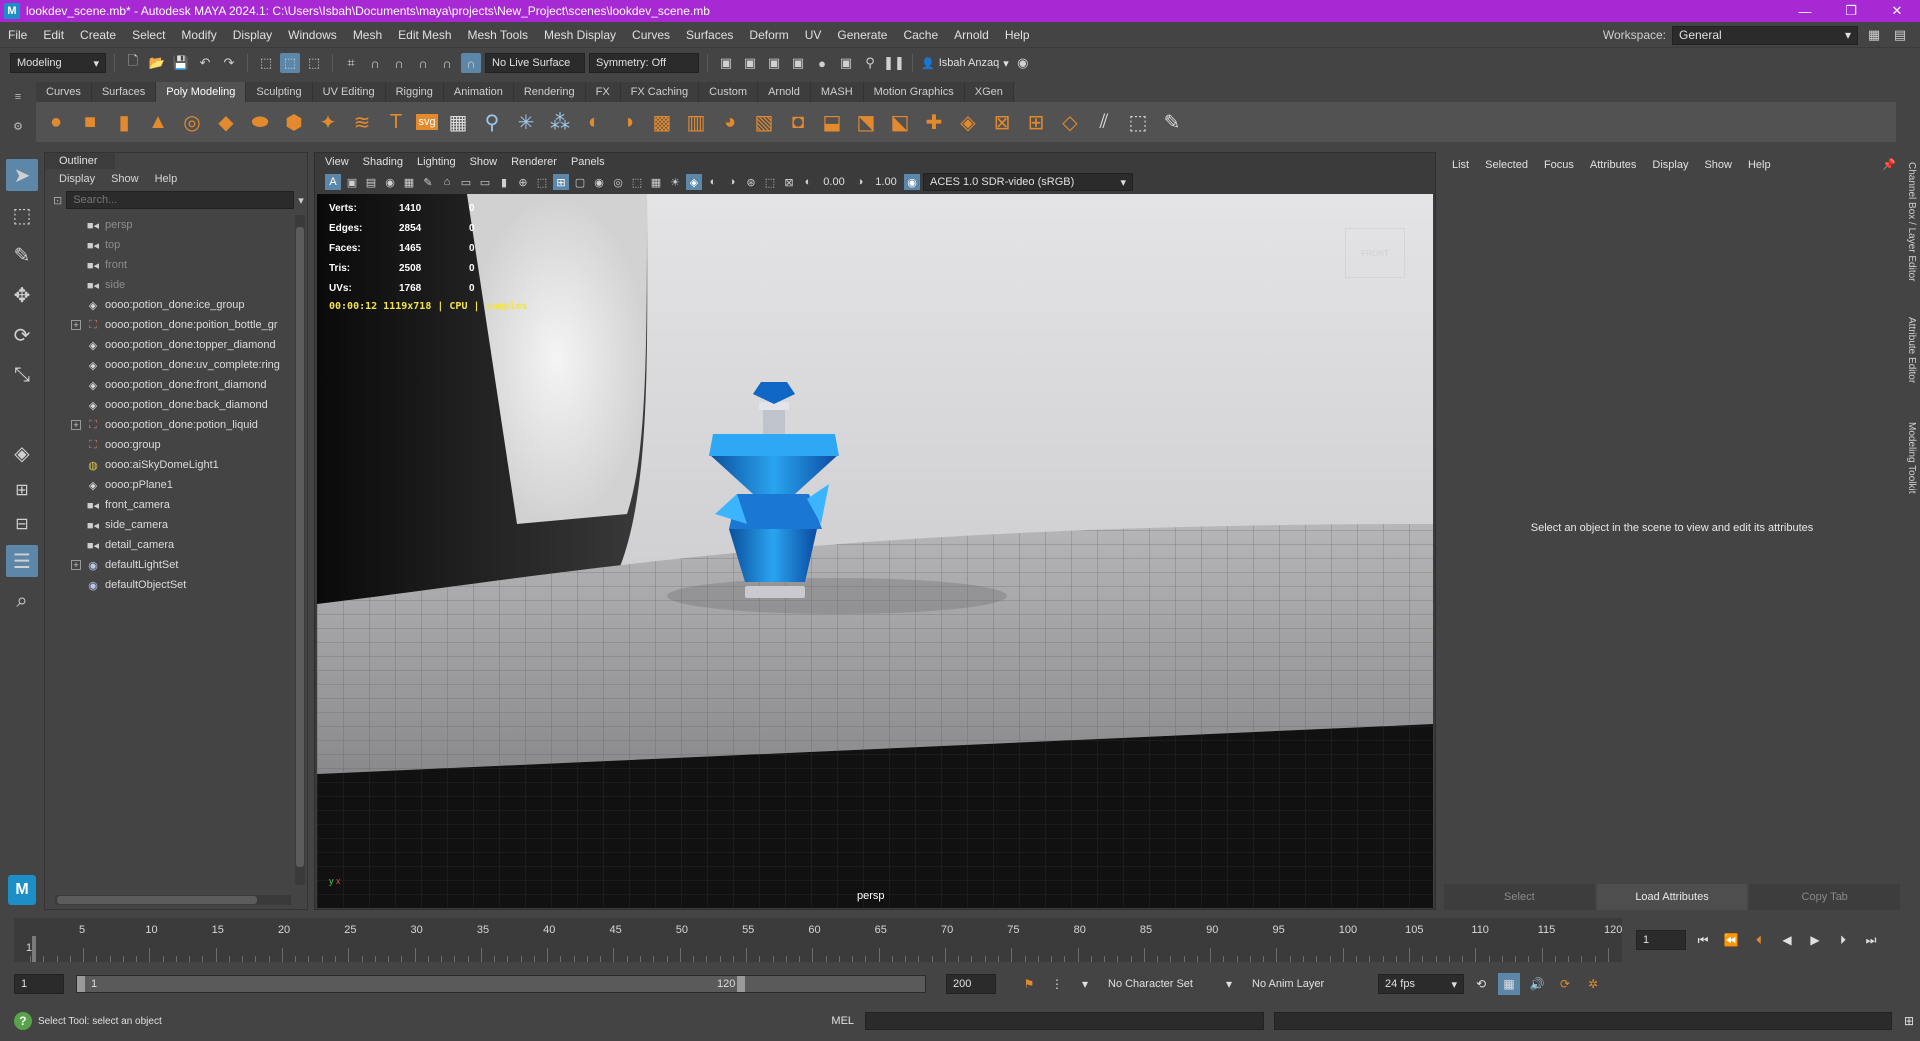 The height and width of the screenshot is (1041, 1920). I want to click on step-forward-frame-icon: ⏵, so click(1843, 940).